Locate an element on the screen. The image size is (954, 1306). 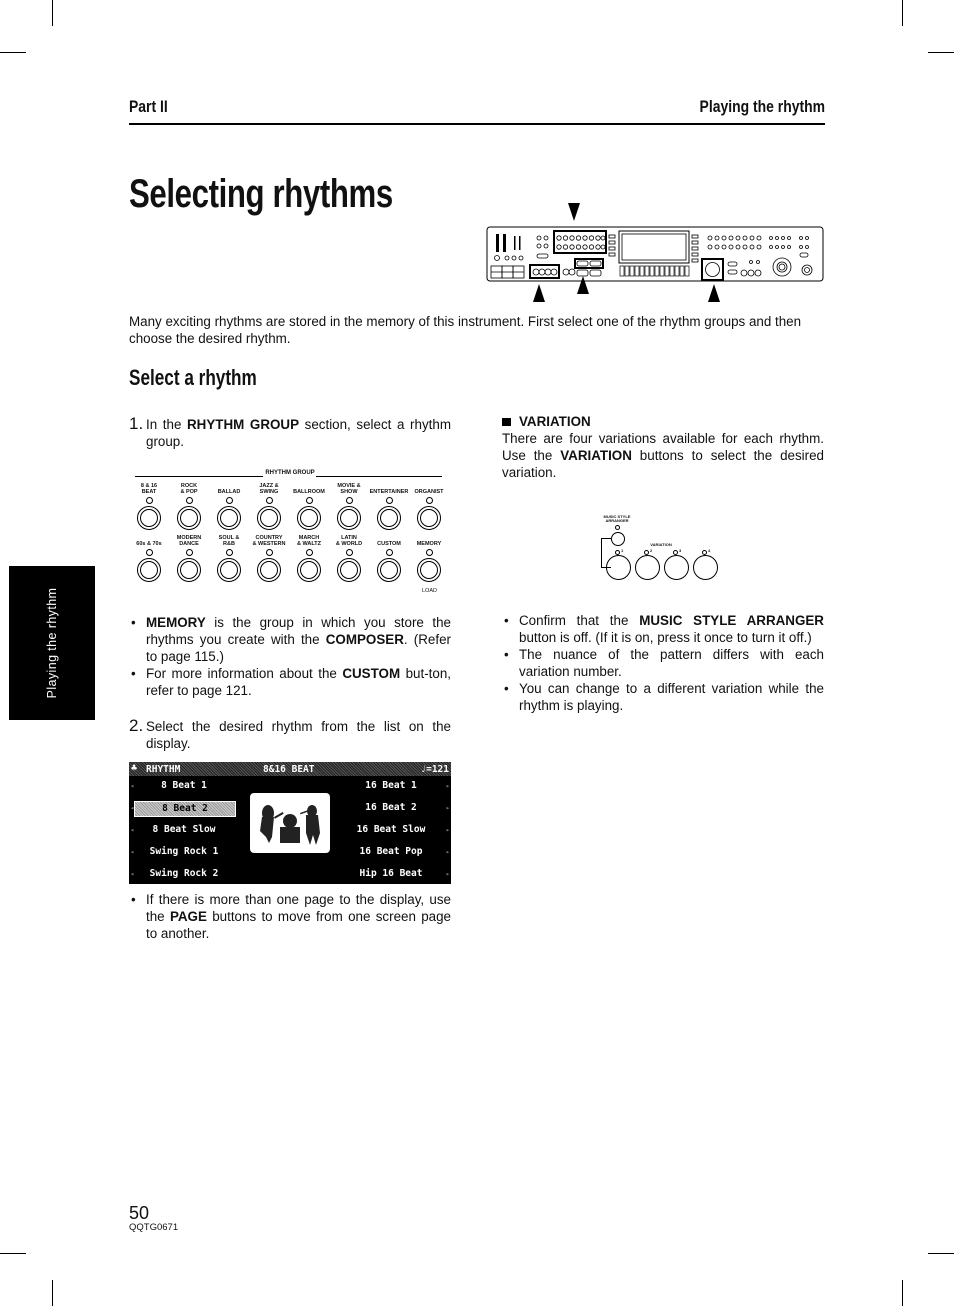
rhythm-item: 8 Beat 1 is located at coordinates (184, 786).